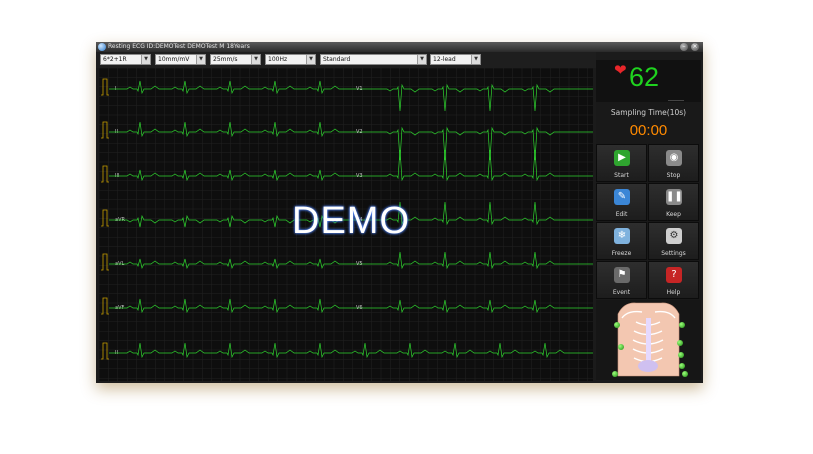 The width and height of the screenshot is (813, 454). Describe the element at coordinates (351, 221) in the screenshot. I see `demo-watermark: DEMO` at that location.